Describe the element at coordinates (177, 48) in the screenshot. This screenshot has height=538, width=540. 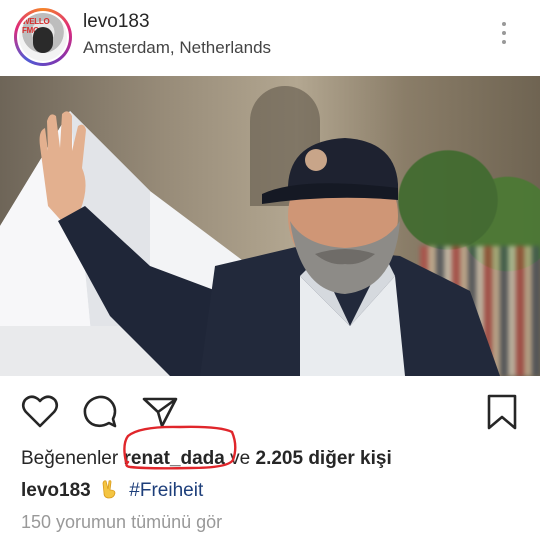
I see `post-location: Amsterdam, Netherlands` at that location.